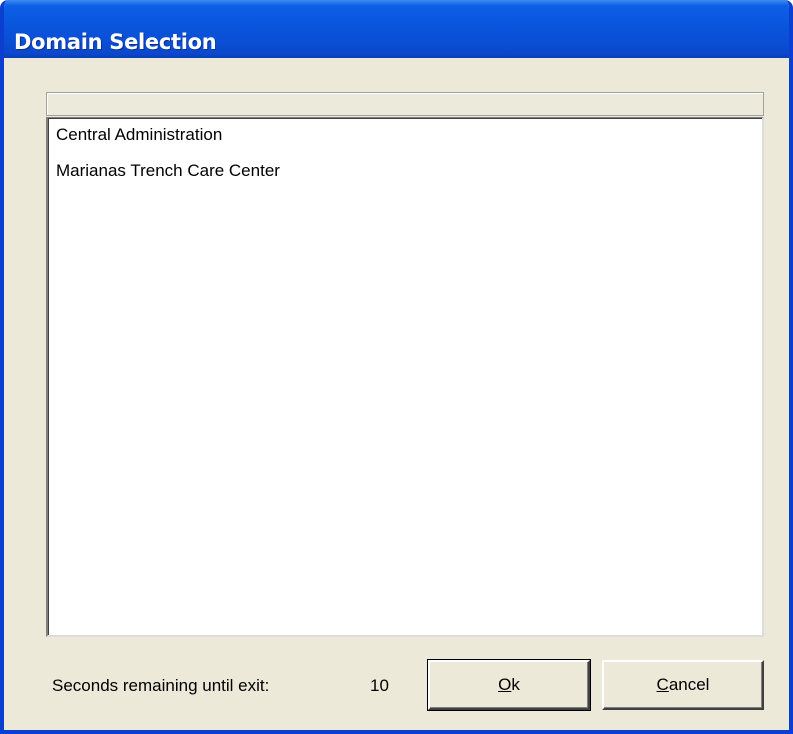 The width and height of the screenshot is (793, 734). Describe the element at coordinates (405, 104) in the screenshot. I see `list-column-header` at that location.